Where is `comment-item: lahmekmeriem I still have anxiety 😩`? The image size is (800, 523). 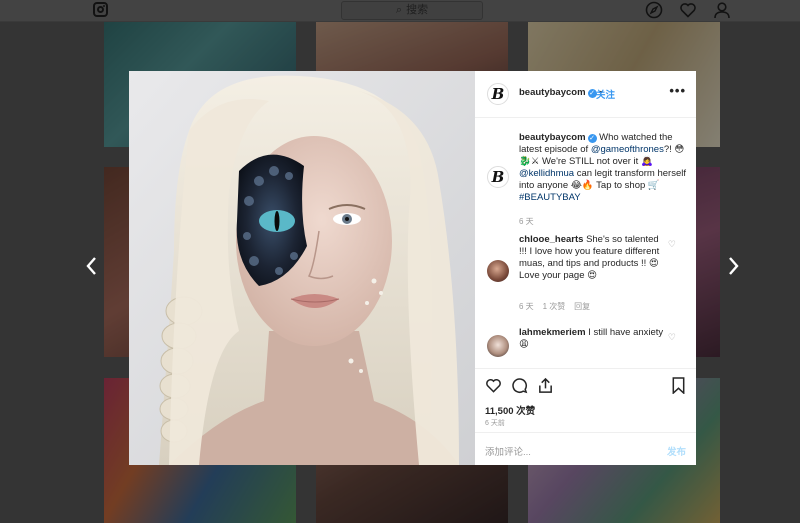
comment-item: lahmekmeriem I still have anxiety 😩 is located at coordinates (594, 339).